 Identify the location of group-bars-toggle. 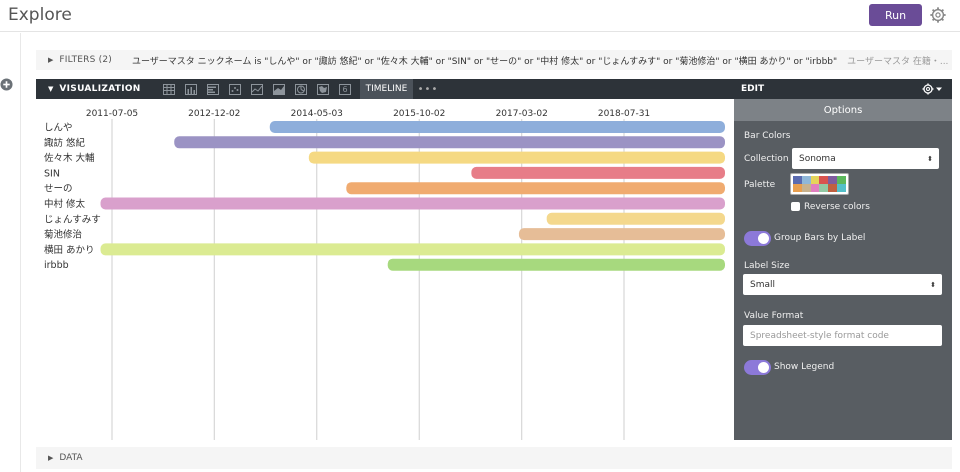
(757, 238).